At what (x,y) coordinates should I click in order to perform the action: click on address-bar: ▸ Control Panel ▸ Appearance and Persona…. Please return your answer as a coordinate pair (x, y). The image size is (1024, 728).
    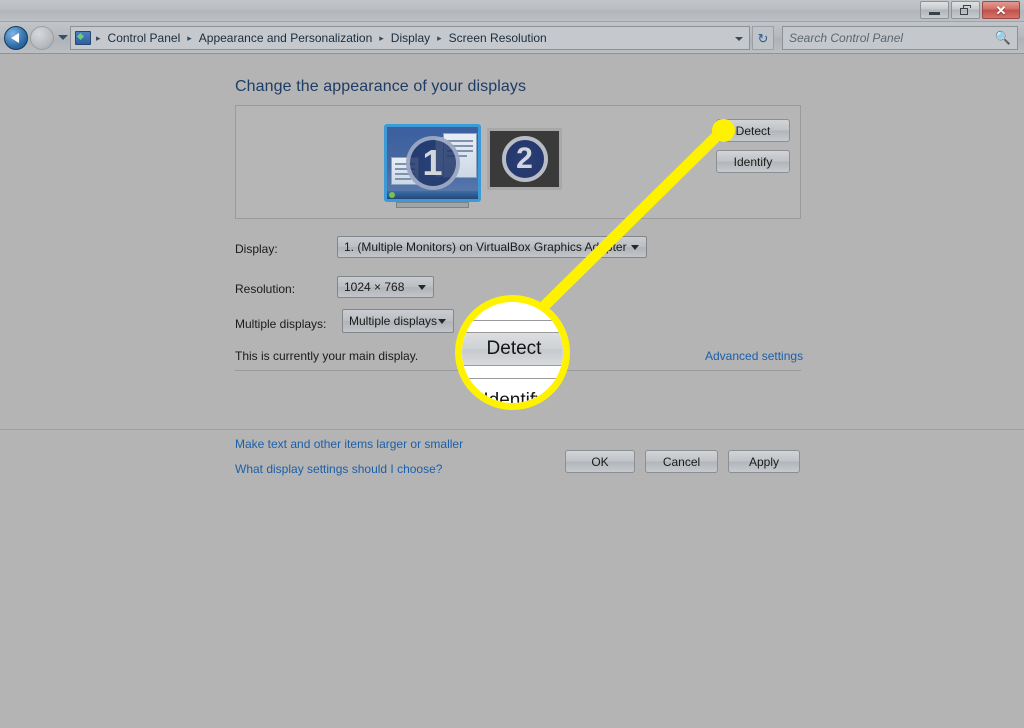
    Looking at the image, I should click on (512, 38).